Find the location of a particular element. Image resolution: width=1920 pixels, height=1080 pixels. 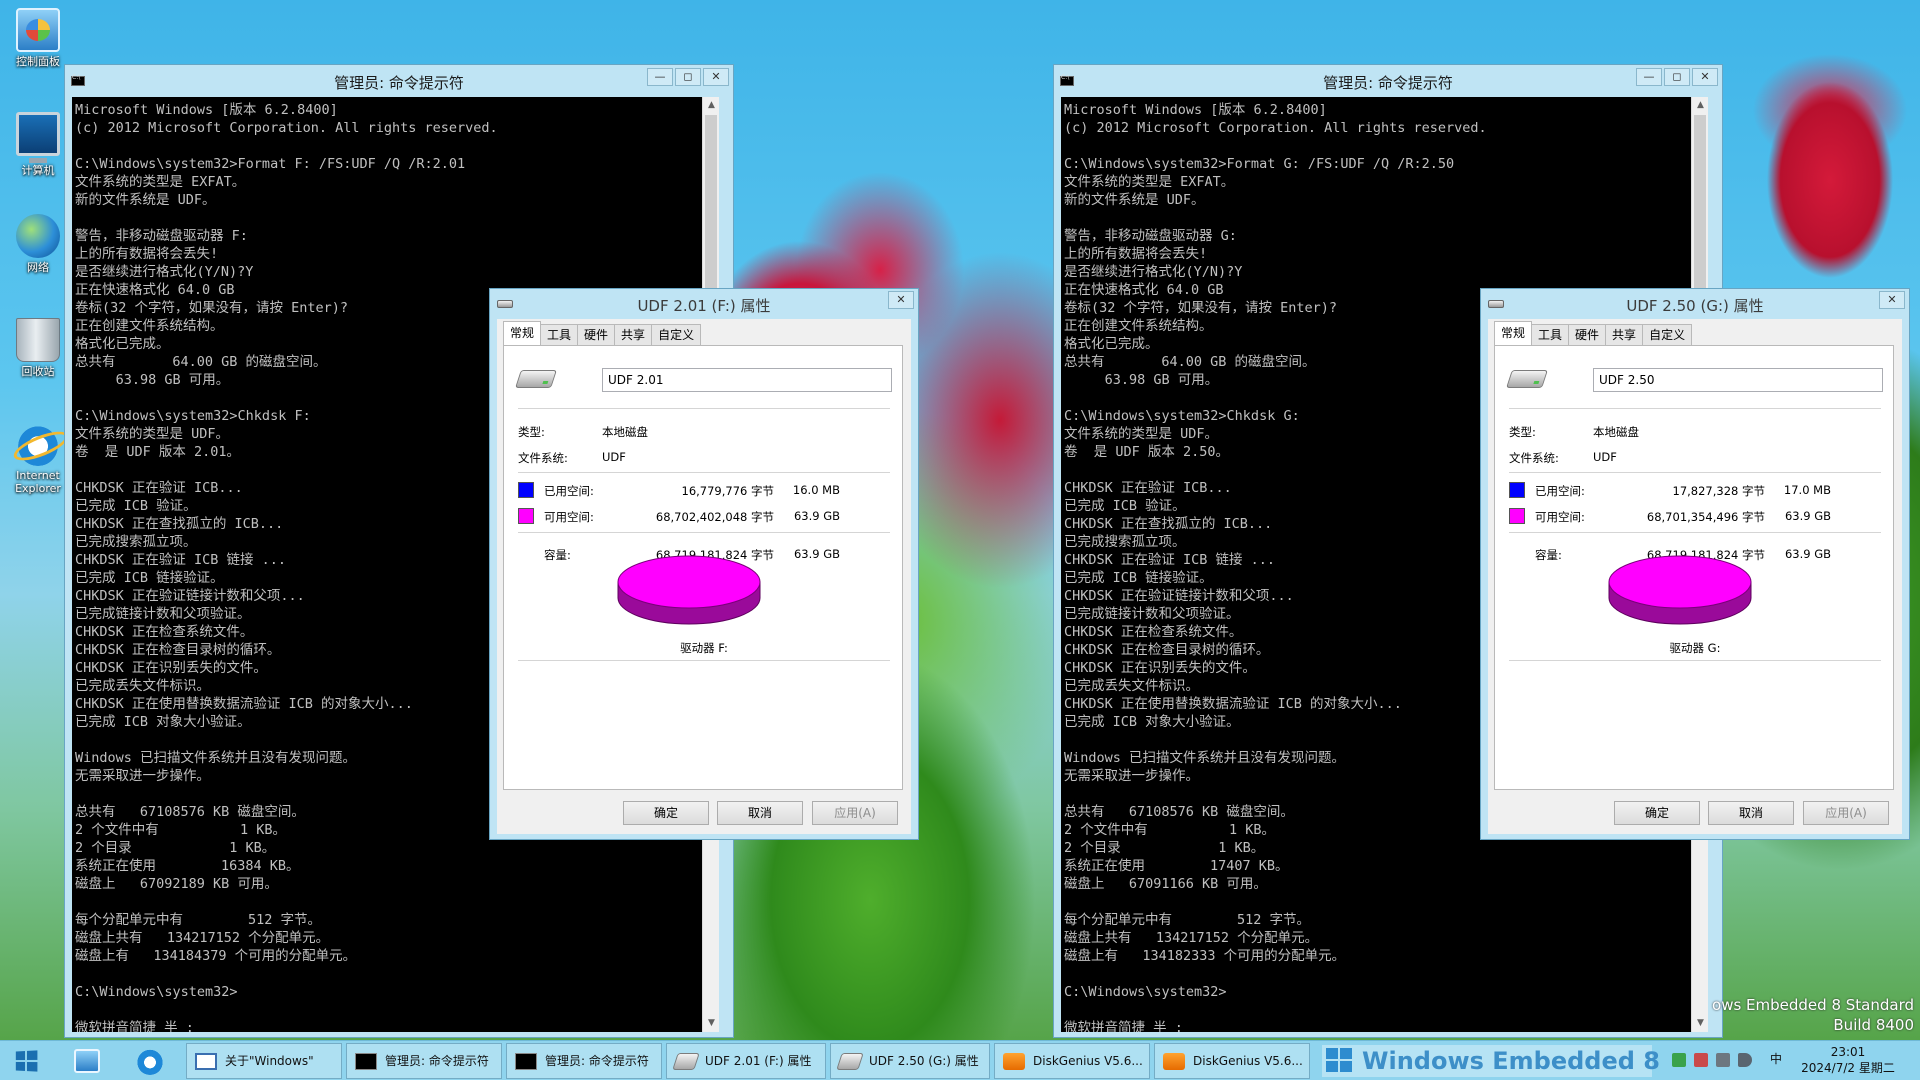

drive-label: 驱动器 F: is located at coordinates (704, 648).